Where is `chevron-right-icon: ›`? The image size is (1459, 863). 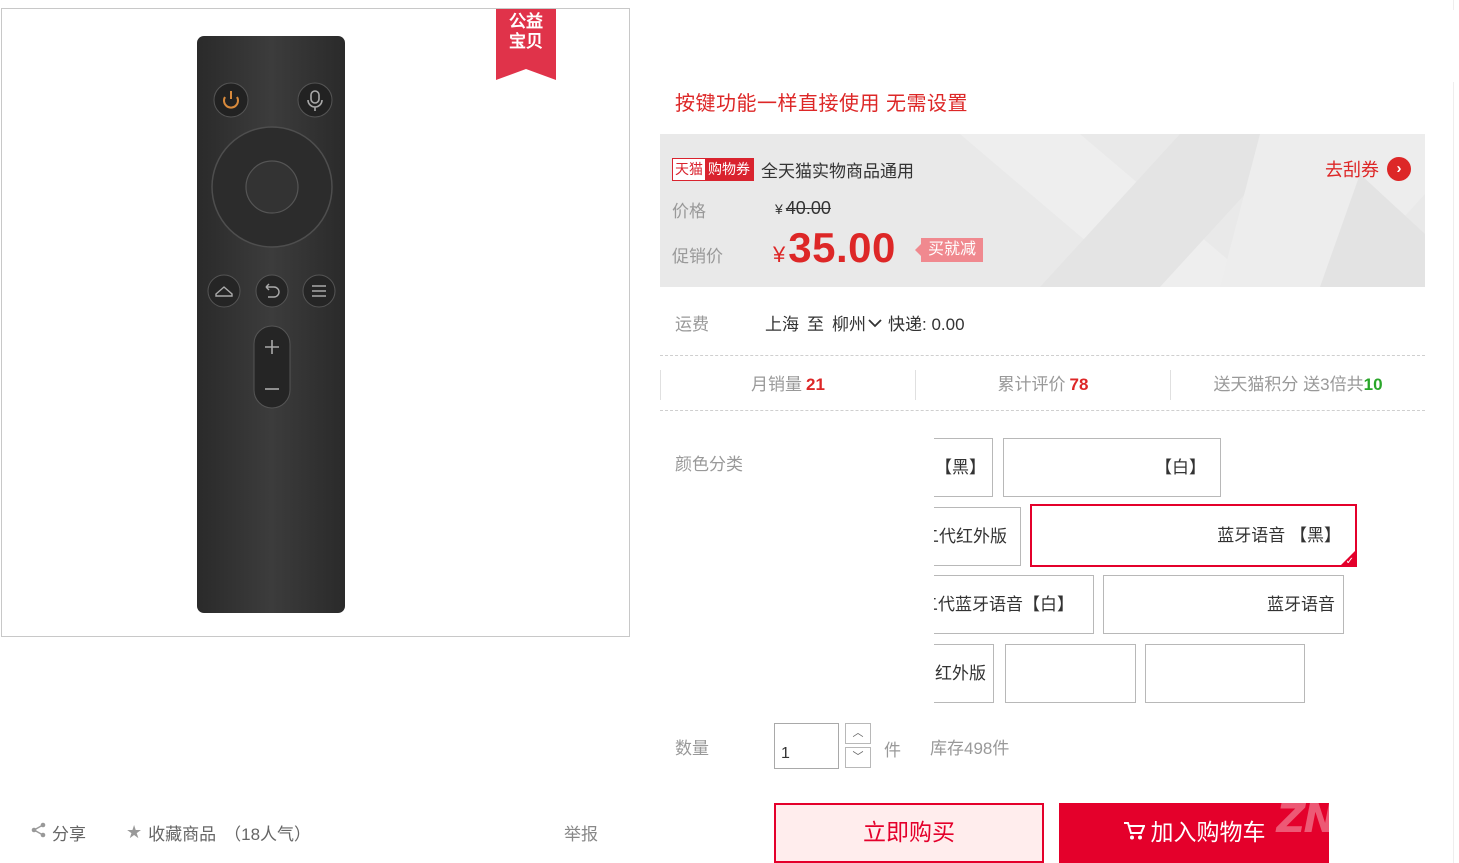
chevron-right-icon: › is located at coordinates (1399, 169).